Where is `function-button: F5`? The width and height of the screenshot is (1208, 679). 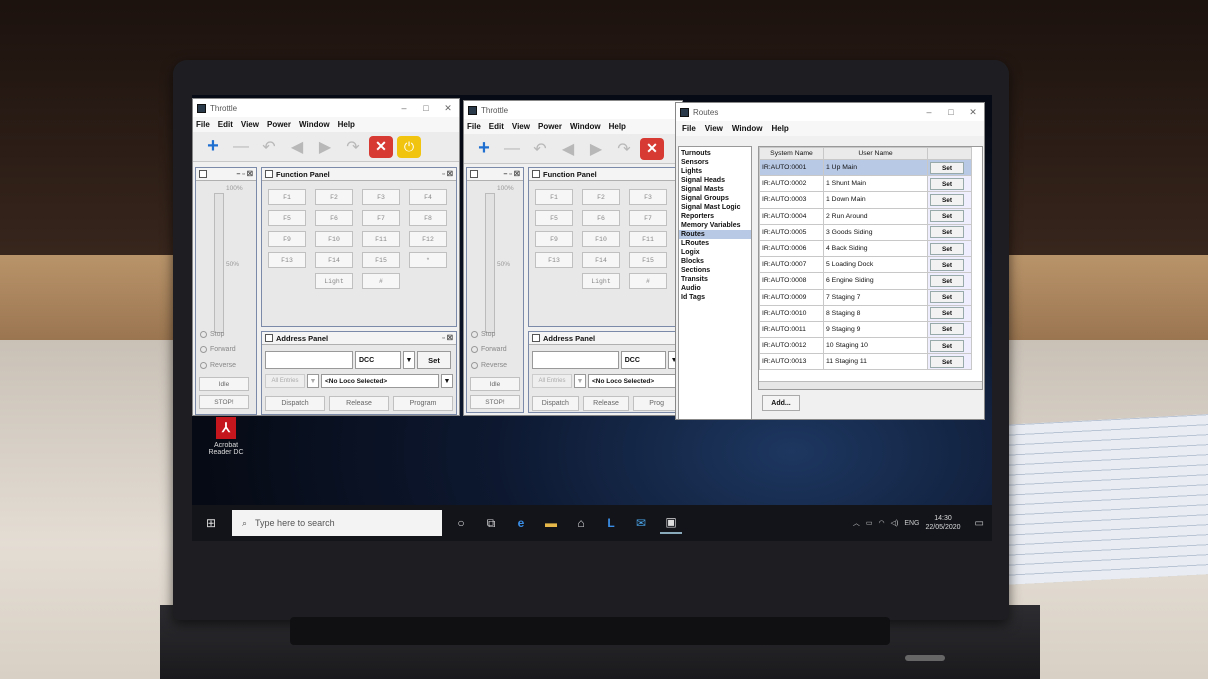
function-button: F5 is located at coordinates (287, 218).